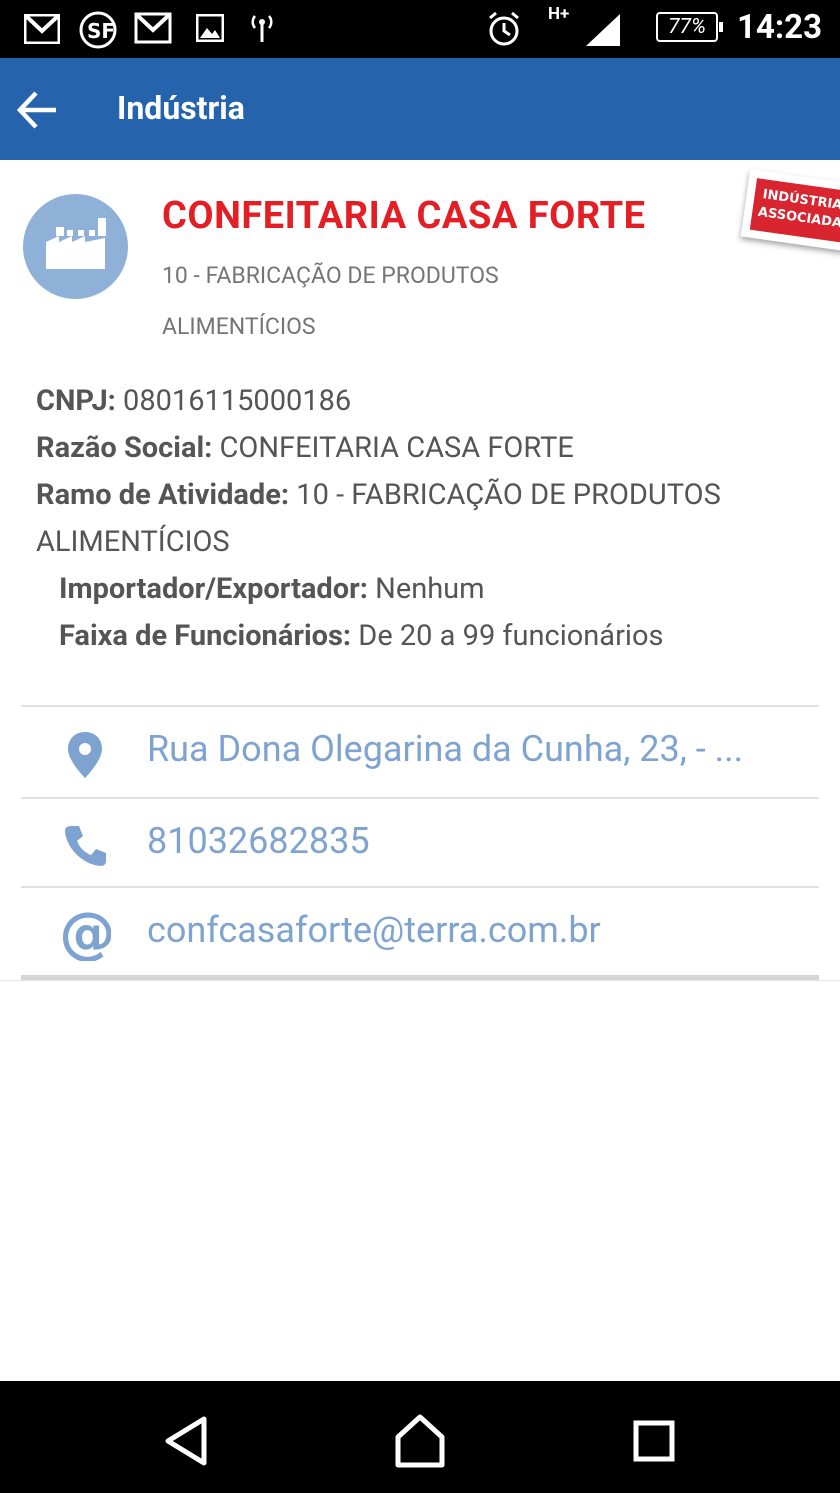  I want to click on razao-social-row: Razão Social: CONFEITARIA CASA FORTE, so click(426, 448).